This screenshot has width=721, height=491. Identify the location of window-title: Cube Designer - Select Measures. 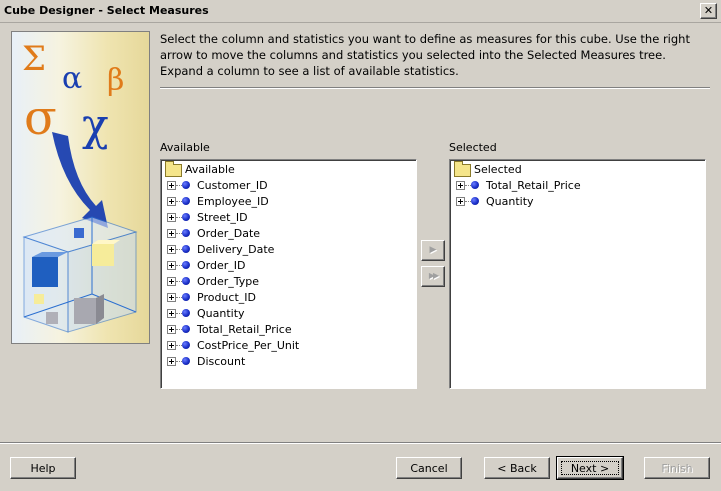
(106, 10).